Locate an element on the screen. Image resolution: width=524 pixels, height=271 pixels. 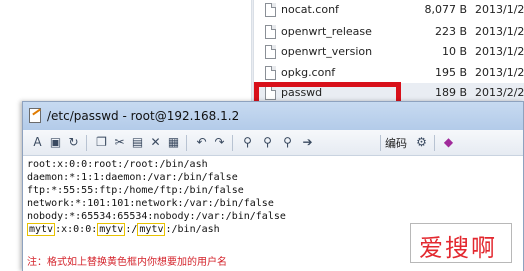
save-icon: ▣ is located at coordinates (55, 142).